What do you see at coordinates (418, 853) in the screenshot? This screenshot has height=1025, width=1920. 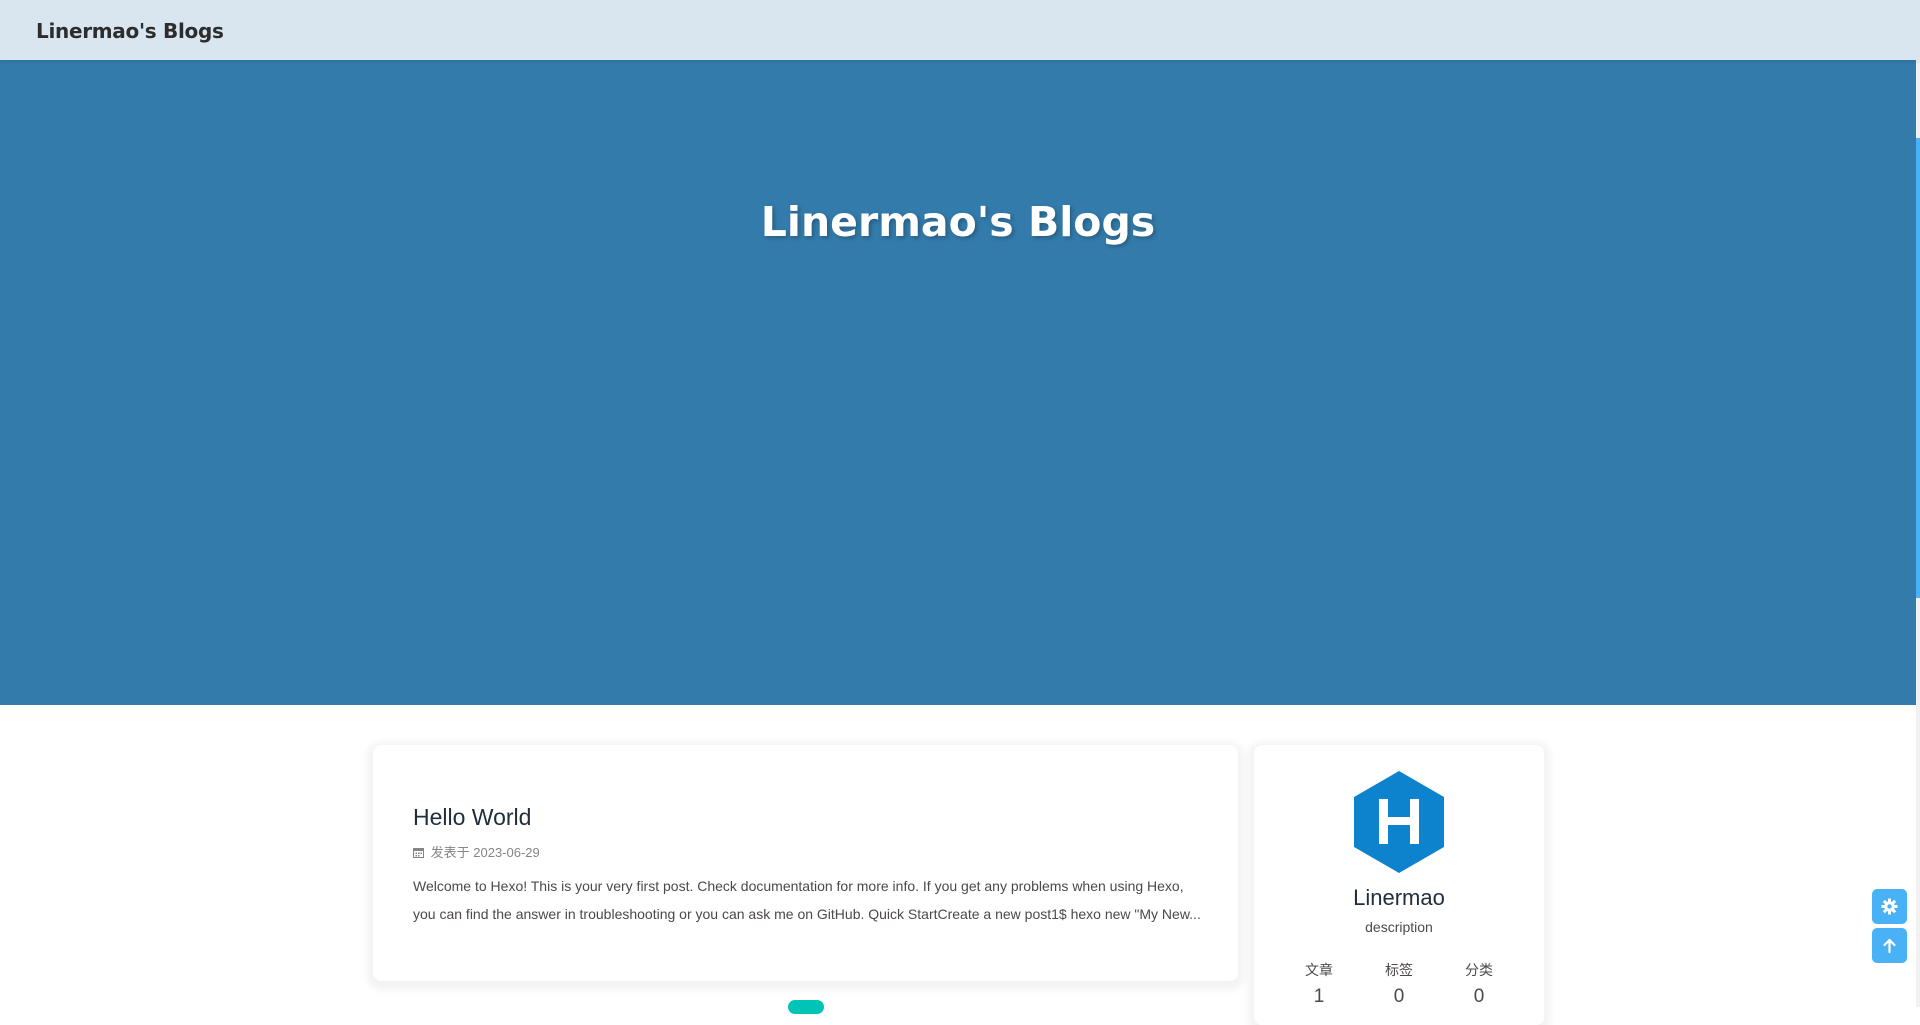 I see `calendar-icon` at bounding box center [418, 853].